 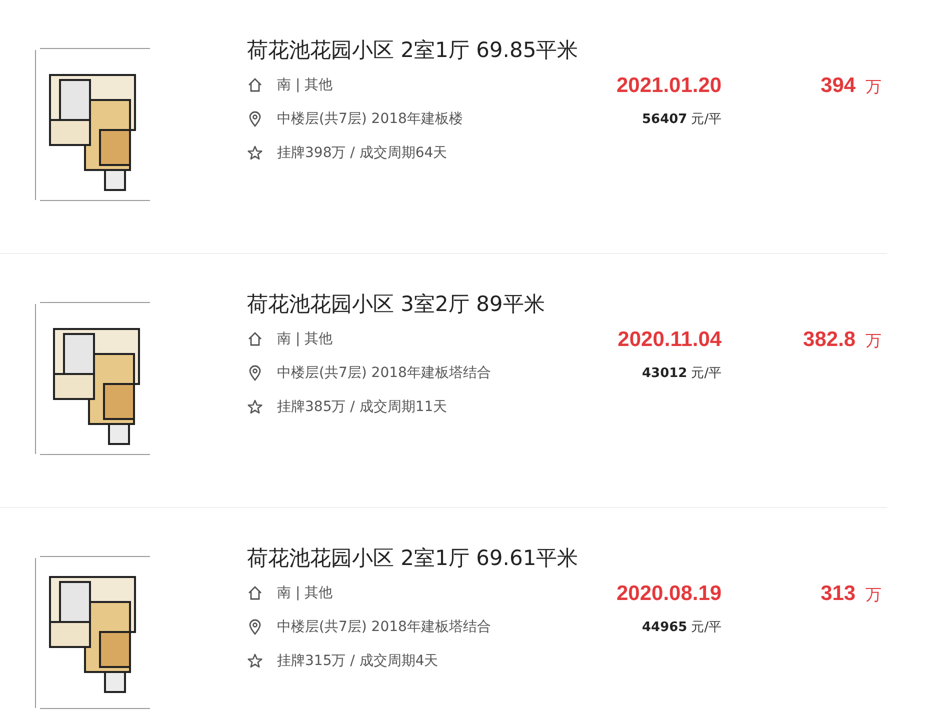 I want to click on unit-price: 56407, so click(x=665, y=119).